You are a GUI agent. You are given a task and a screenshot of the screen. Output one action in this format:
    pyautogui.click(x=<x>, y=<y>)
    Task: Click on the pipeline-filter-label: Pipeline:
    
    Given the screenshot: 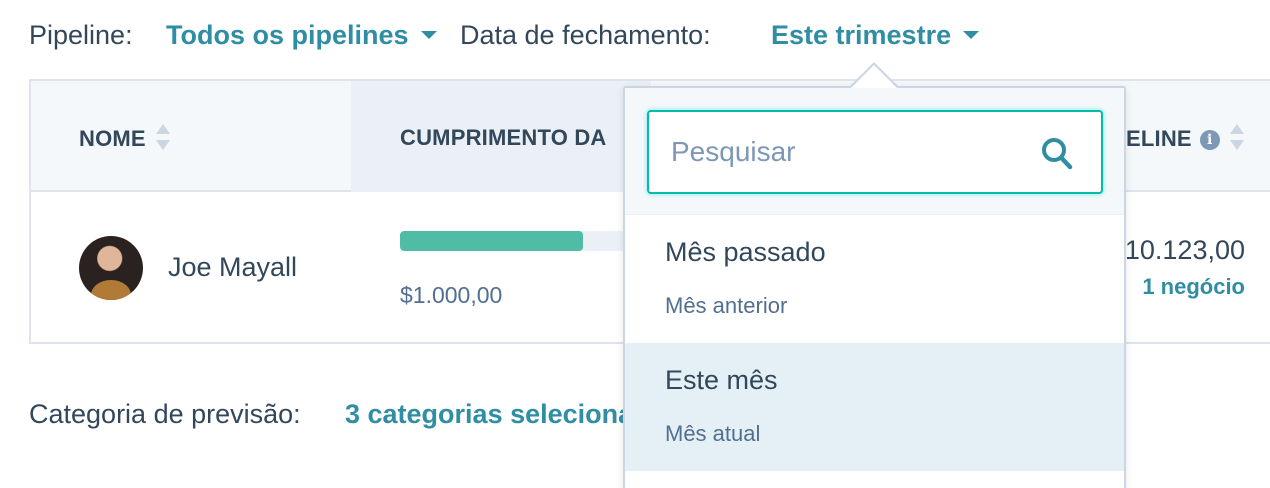 What is the action you would take?
    pyautogui.click(x=81, y=35)
    